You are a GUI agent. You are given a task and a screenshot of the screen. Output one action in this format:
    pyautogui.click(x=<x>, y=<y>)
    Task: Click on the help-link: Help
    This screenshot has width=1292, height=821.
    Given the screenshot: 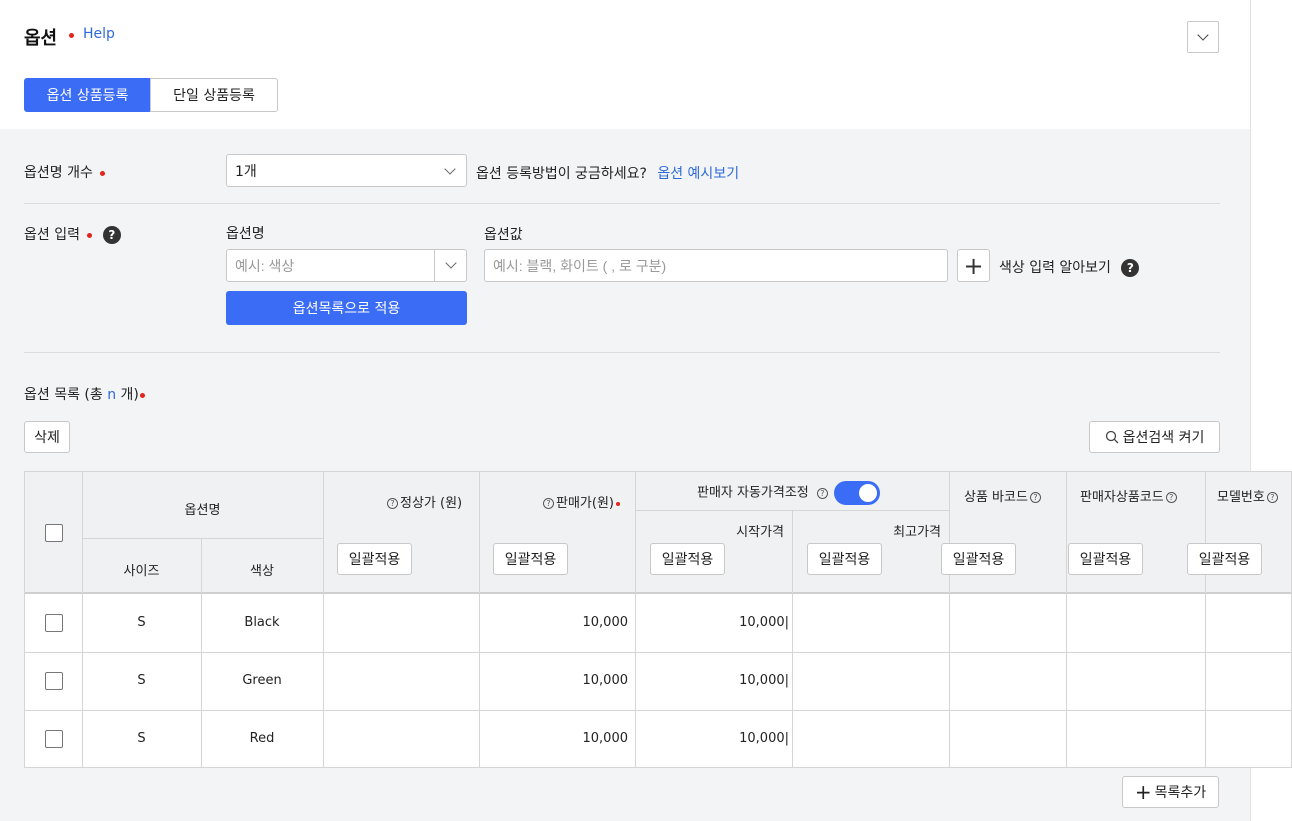 What is the action you would take?
    pyautogui.click(x=99, y=34)
    